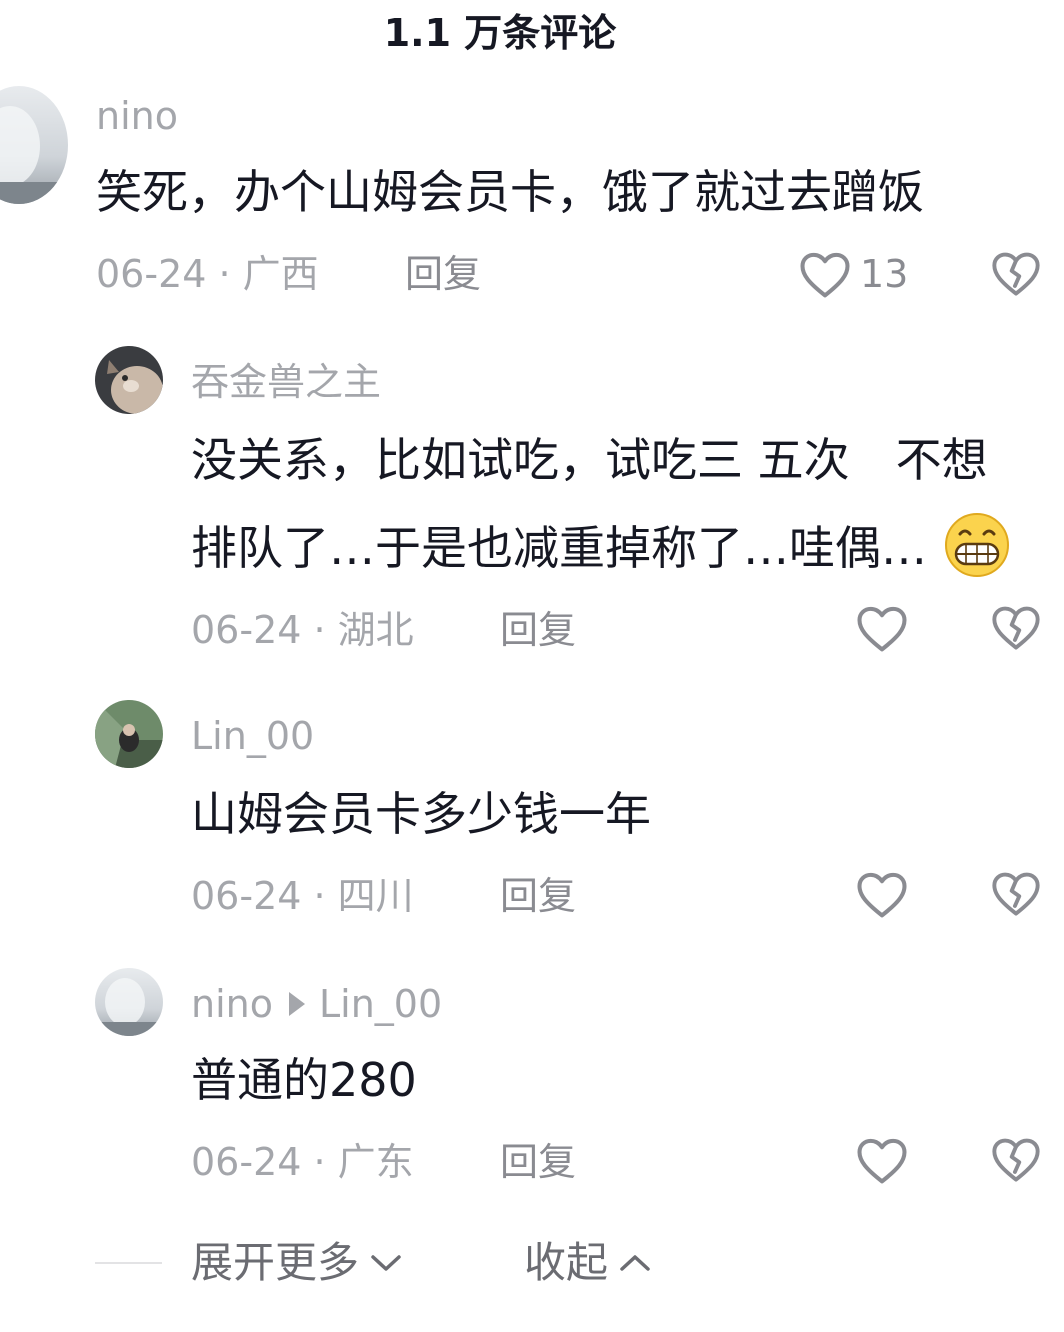 The width and height of the screenshot is (1064, 1332). What do you see at coordinates (296, 1003) in the screenshot?
I see `reply-arrow-icon` at bounding box center [296, 1003].